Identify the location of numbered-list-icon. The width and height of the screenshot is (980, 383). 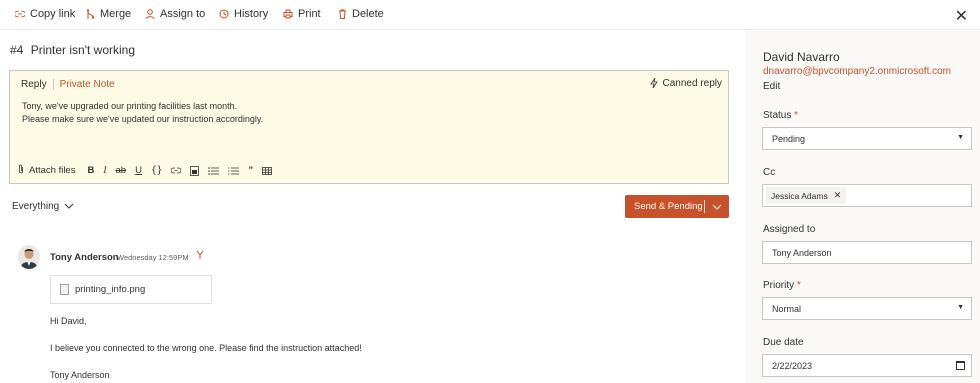
(234, 171).